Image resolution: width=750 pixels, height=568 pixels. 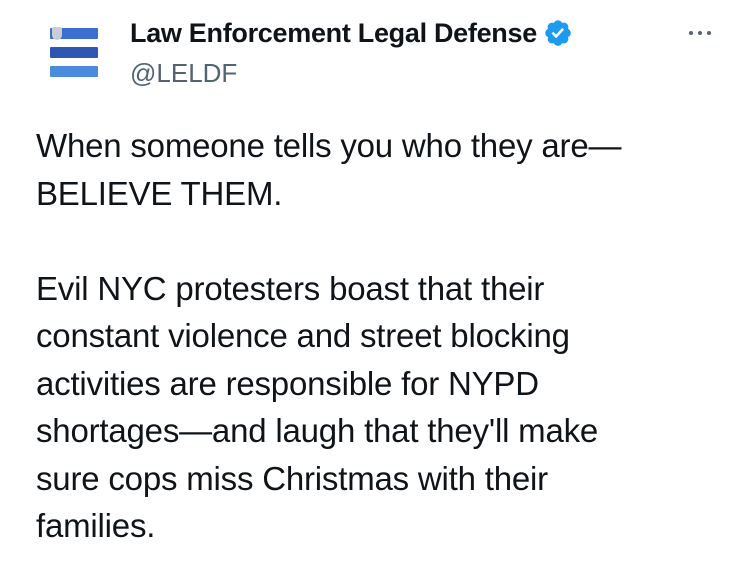 I want to click on author-name-row: Law Enforcement Legal Defense, so click(x=400, y=33).